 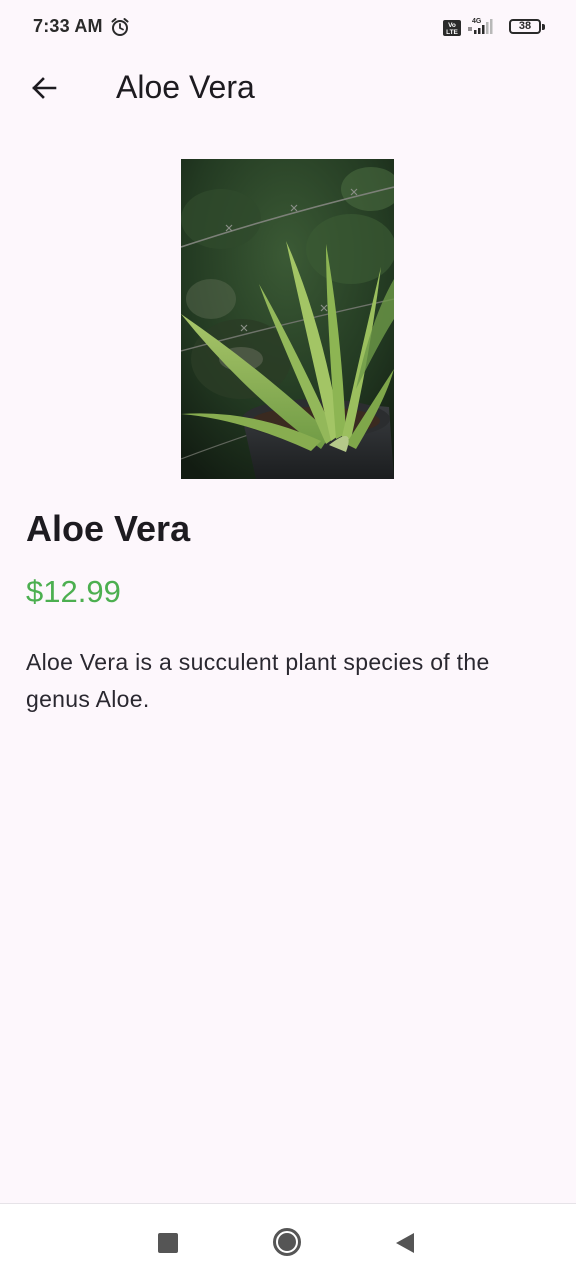 I want to click on svg-text: 4G, so click(x=477, y=21).